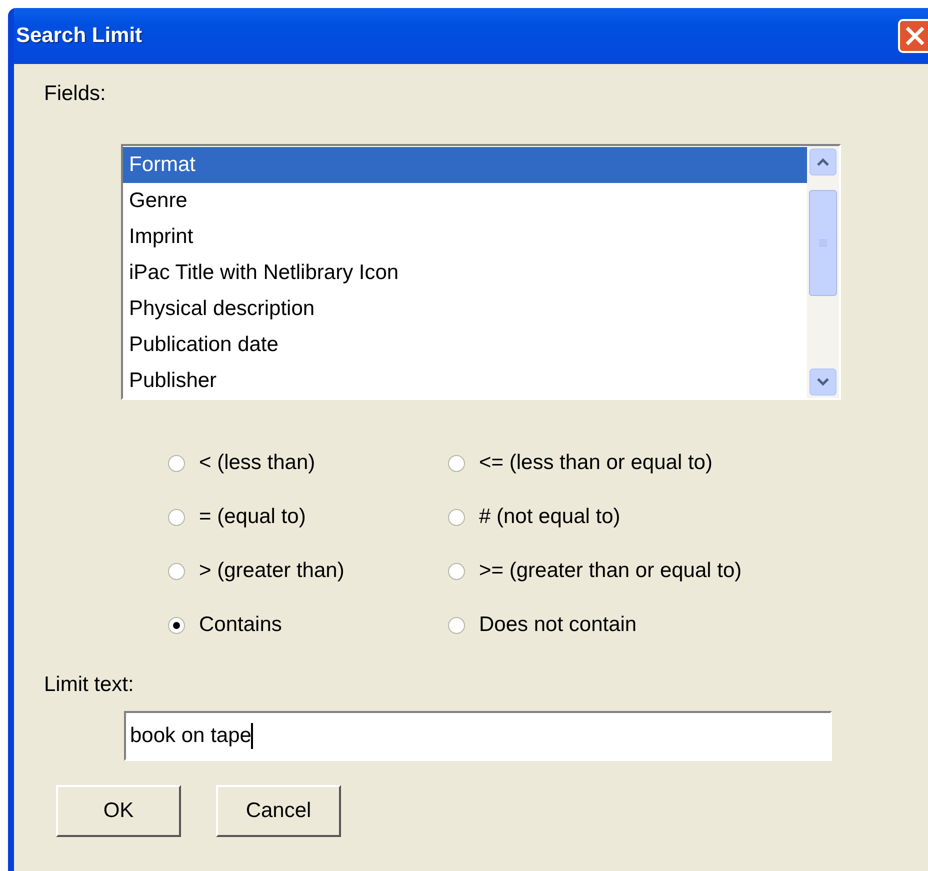 This screenshot has width=928, height=871. Describe the element at coordinates (118, 811) in the screenshot. I see `ok-button: OK` at that location.